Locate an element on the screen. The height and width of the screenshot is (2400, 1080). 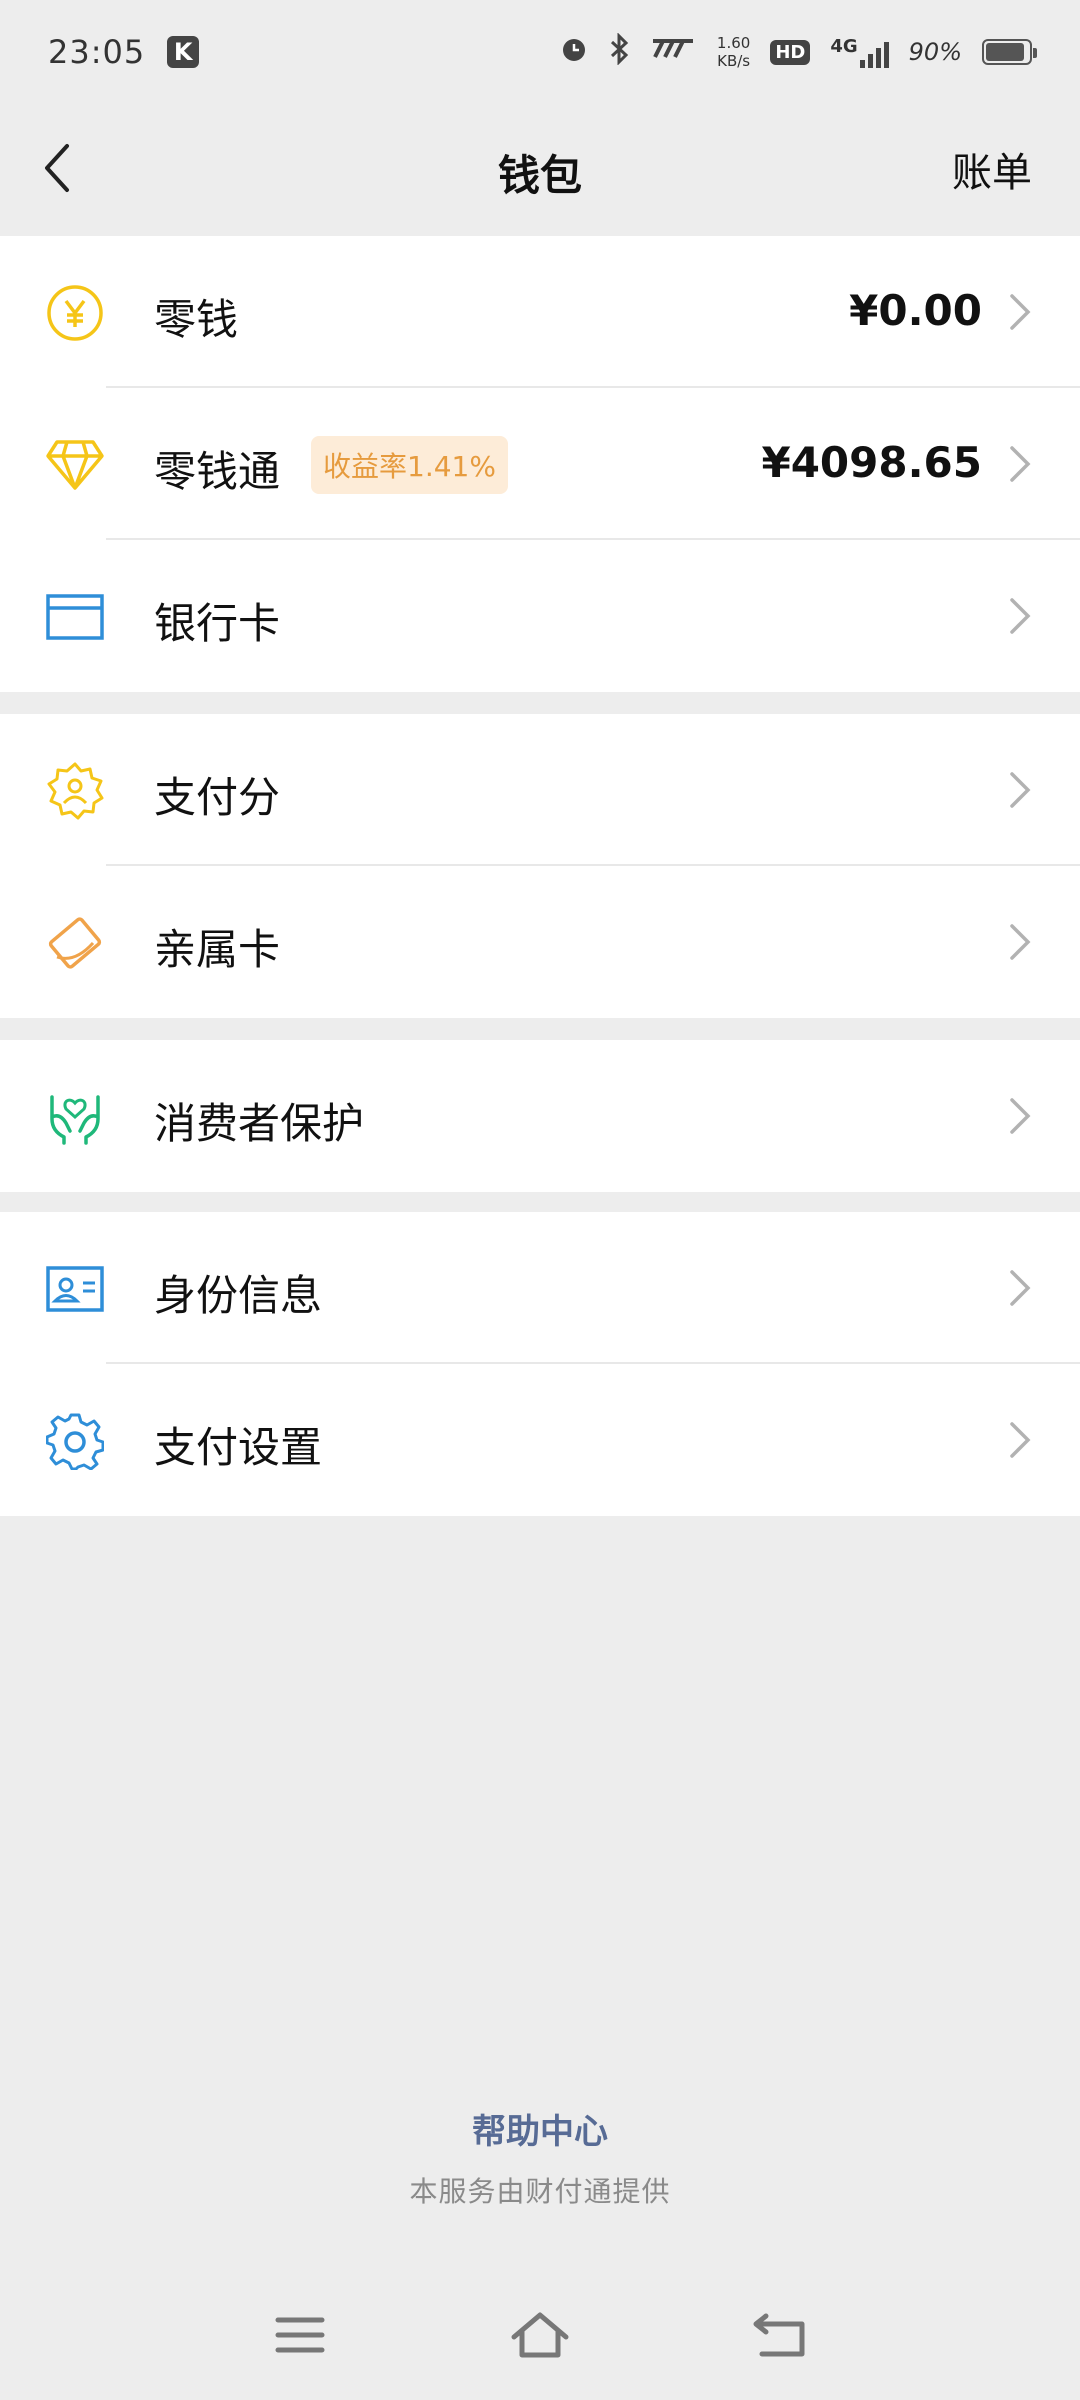
status-right: 1.60 KB/s HD 4G 90% is located at coordinates (798, 51).